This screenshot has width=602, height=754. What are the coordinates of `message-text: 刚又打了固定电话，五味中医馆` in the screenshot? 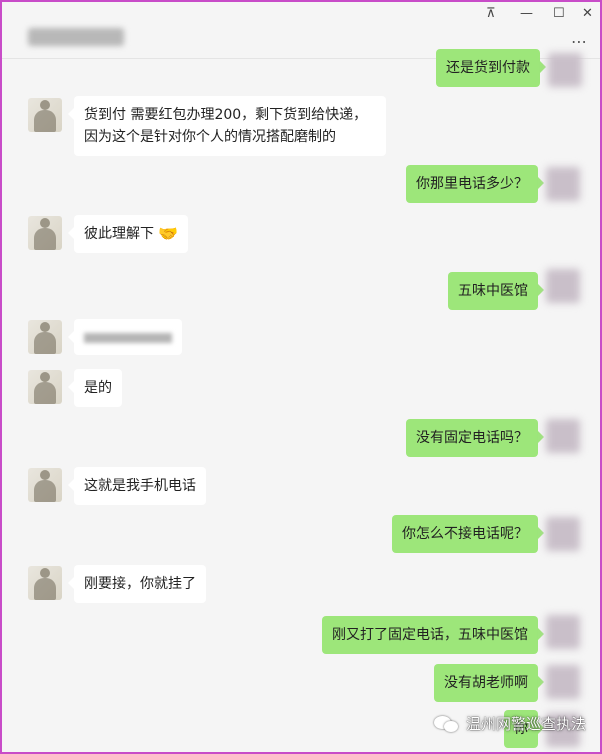 It's located at (430, 635).